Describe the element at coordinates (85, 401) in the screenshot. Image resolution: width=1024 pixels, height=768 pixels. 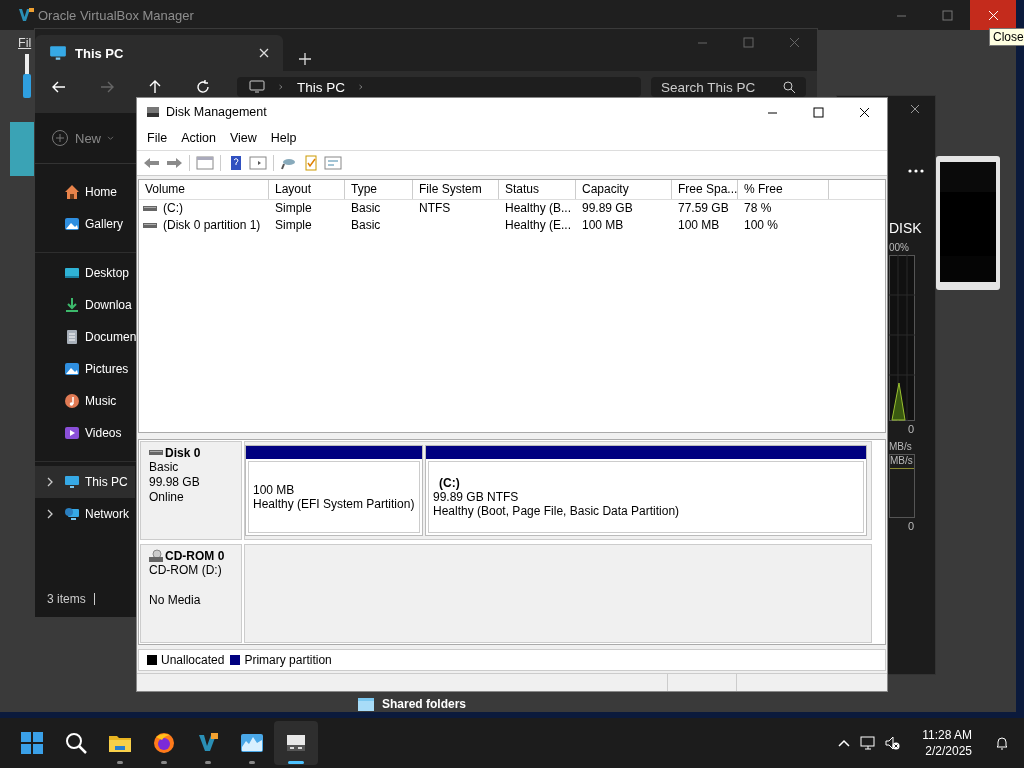
I see `sidebar-item: Music` at that location.